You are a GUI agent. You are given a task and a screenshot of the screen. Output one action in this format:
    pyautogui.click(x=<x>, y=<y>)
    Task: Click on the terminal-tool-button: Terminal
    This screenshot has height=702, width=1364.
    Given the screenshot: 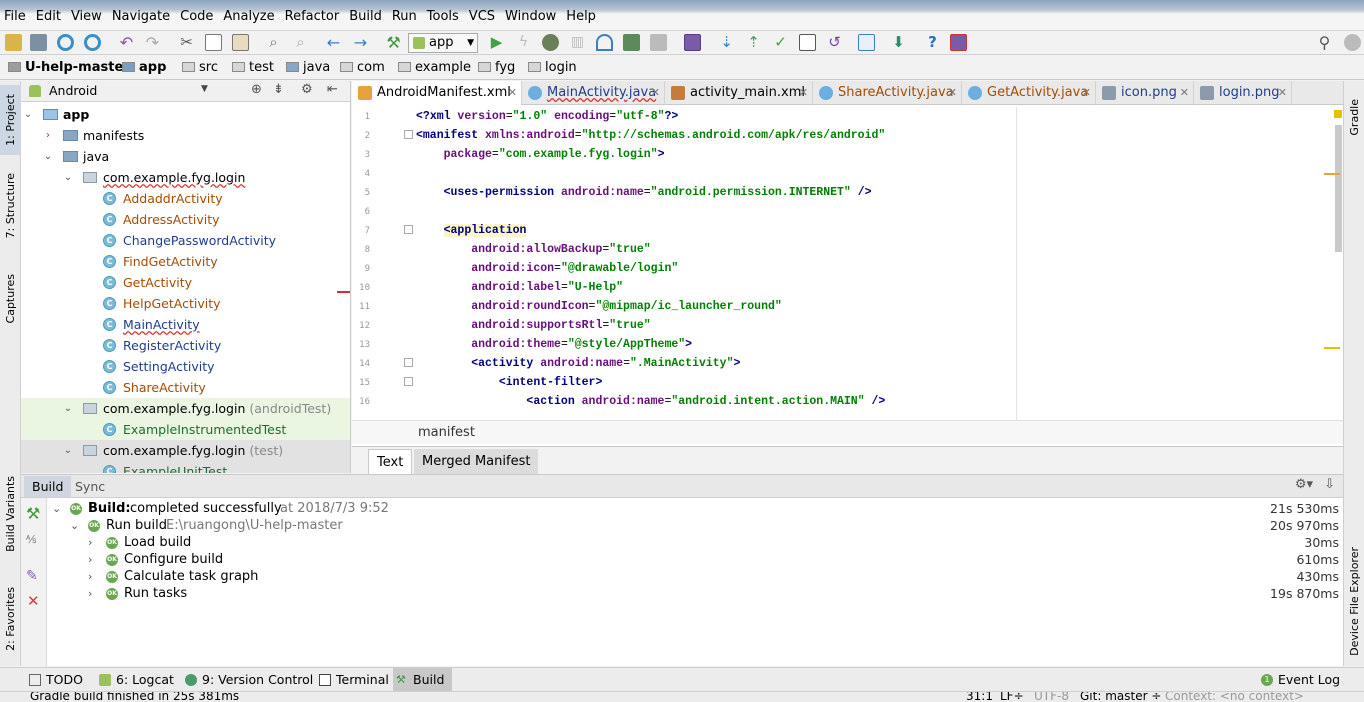 What is the action you would take?
    pyautogui.click(x=352, y=680)
    